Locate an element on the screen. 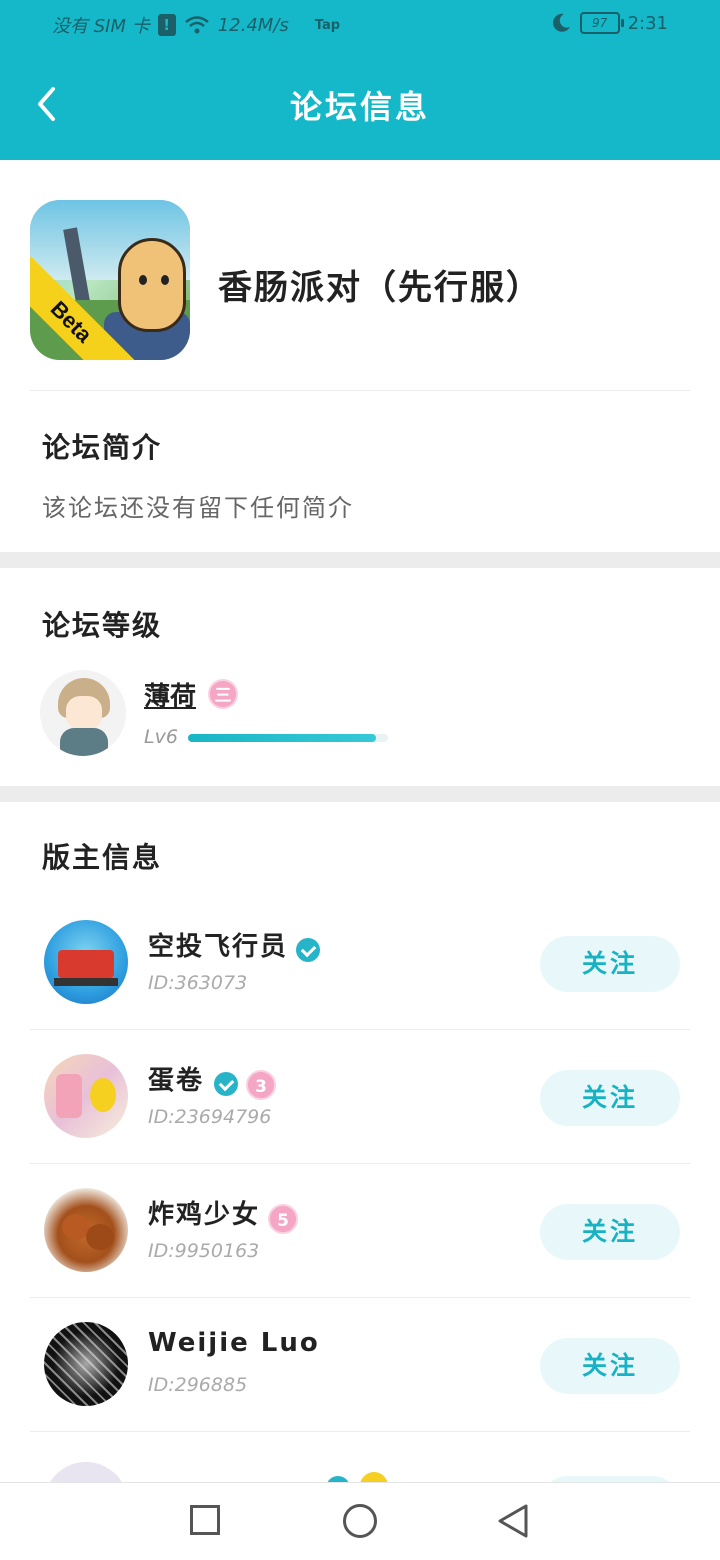 This screenshot has height=1560, width=720. moderator-name: Weijie Luo is located at coordinates (234, 1343).